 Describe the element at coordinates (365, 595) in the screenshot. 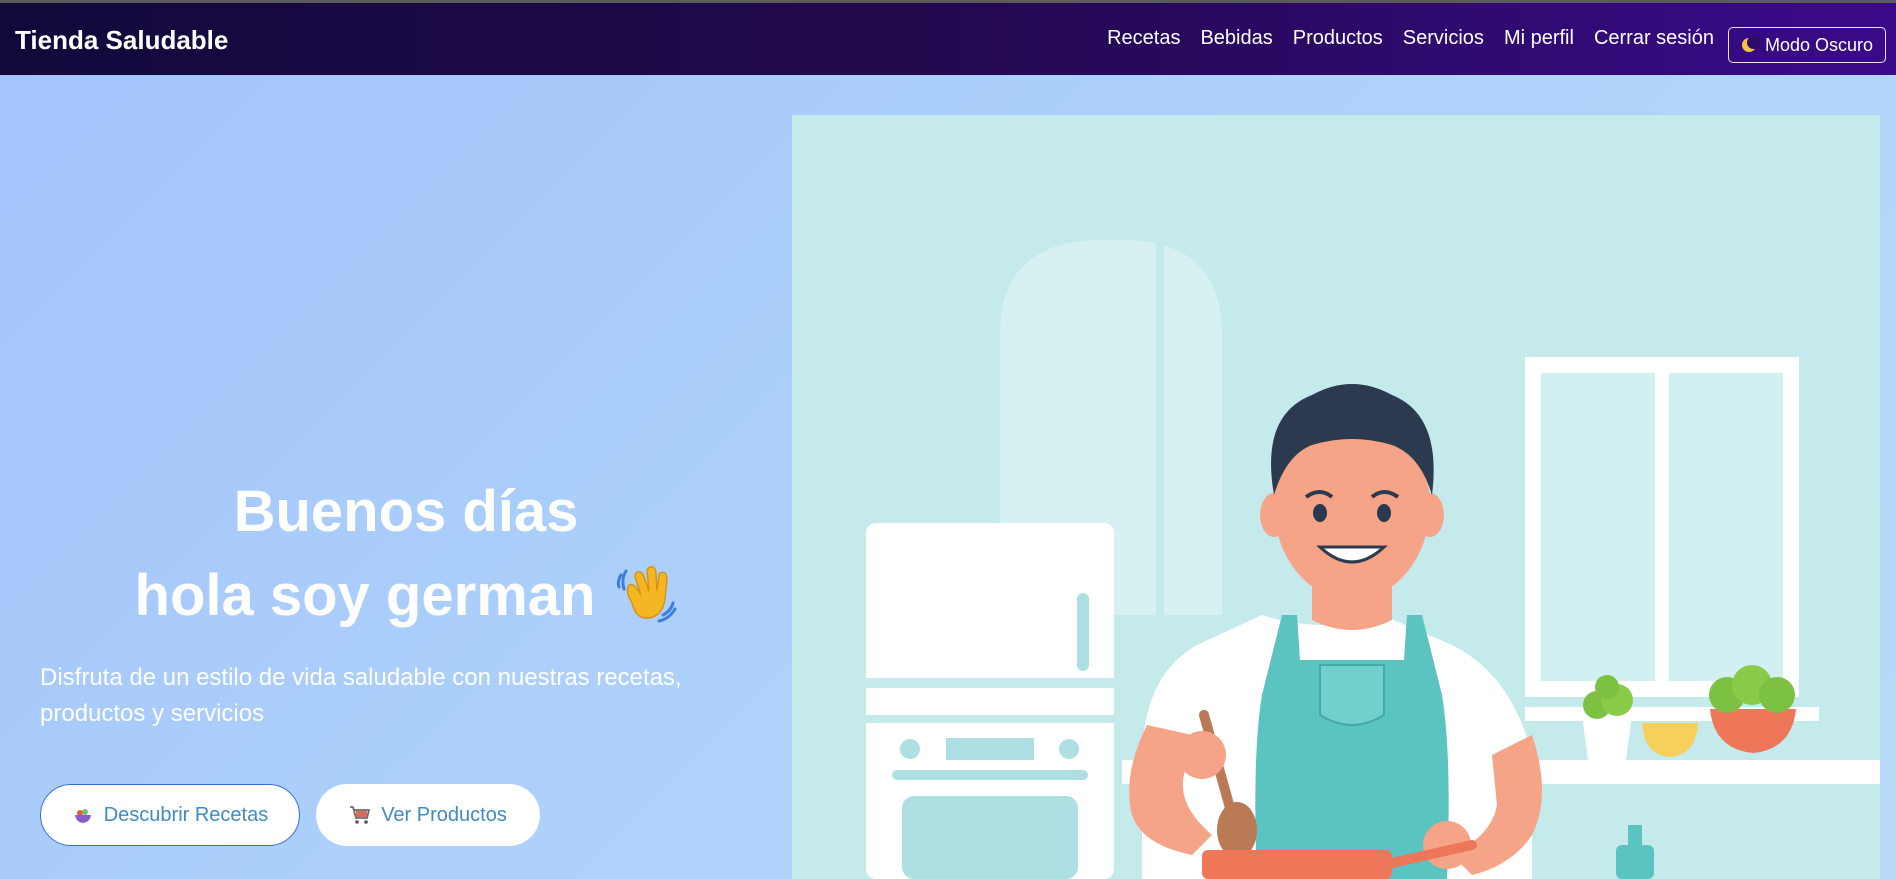

I see `greeting-line-2: hola soy german` at that location.